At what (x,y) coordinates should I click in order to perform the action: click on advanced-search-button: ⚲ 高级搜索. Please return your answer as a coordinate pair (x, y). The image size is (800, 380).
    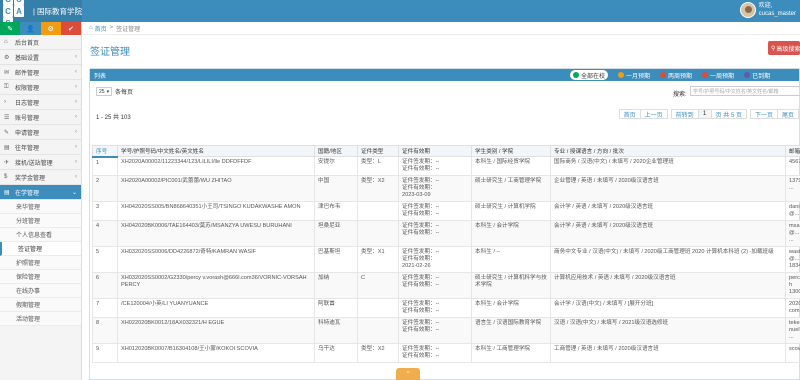
    Looking at the image, I should click on (784, 48).